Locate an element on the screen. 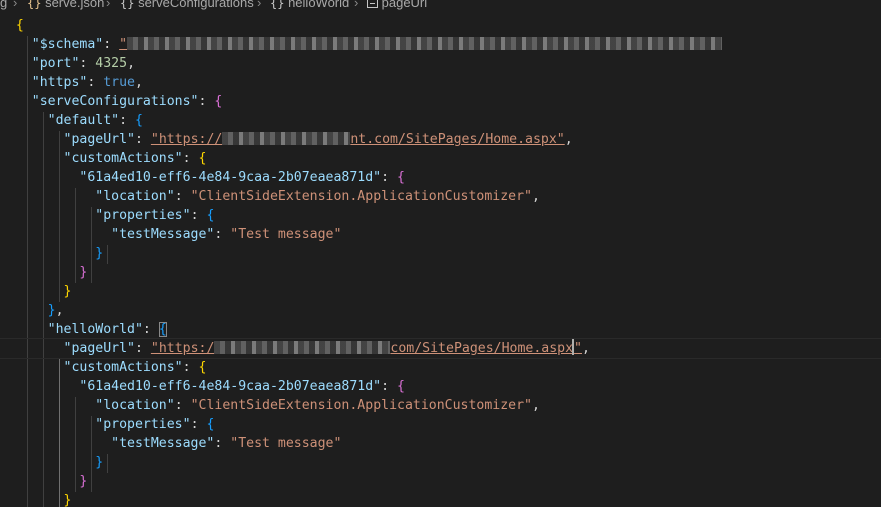 The width and height of the screenshot is (881, 507). breadcrumb-item-helloworld: {} helloWorld is located at coordinates (309, 4).